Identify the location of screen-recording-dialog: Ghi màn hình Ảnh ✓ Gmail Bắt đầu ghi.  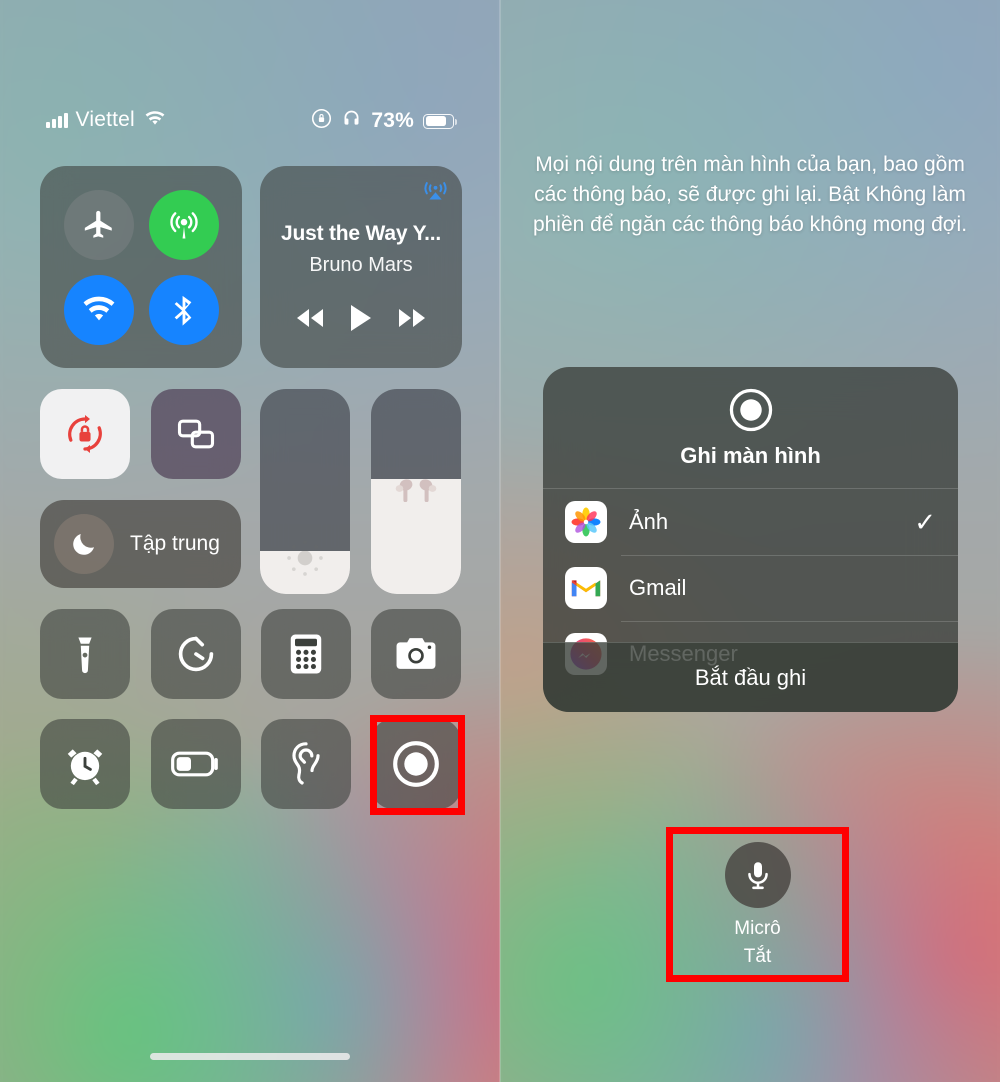
(750, 539).